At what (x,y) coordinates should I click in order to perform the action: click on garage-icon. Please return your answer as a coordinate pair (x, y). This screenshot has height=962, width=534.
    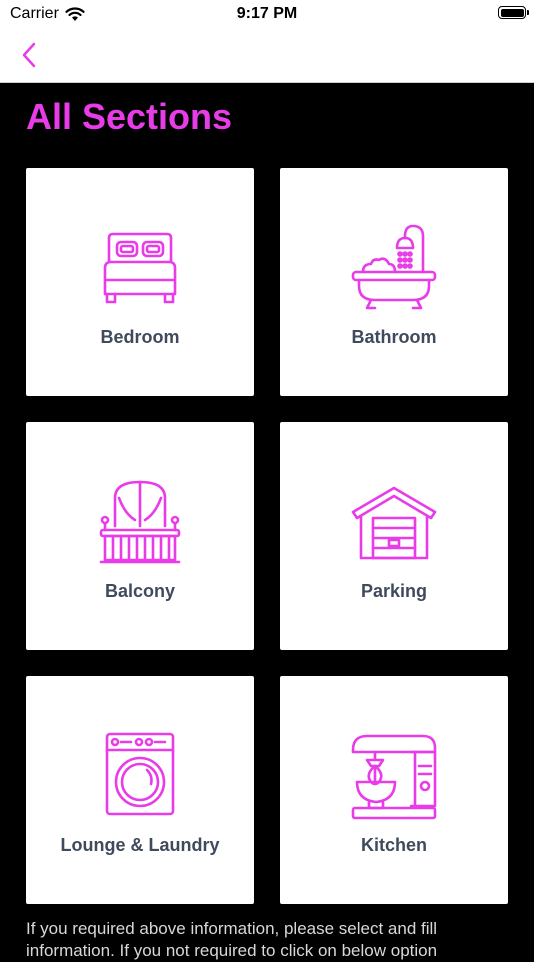
    Looking at the image, I should click on (394, 523).